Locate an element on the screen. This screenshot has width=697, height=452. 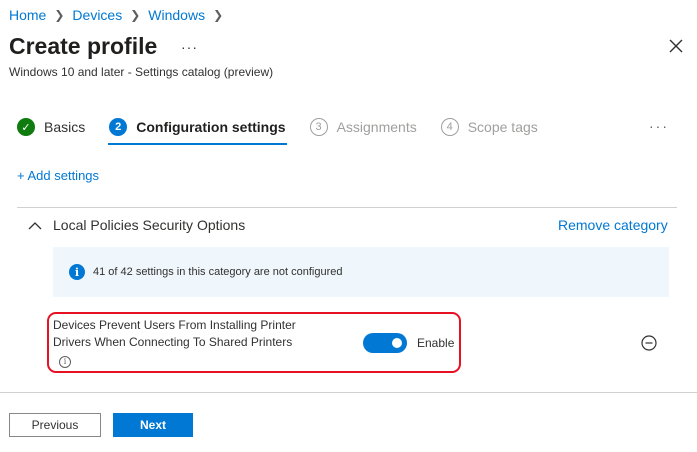
step-assignments: 3 Assignments is located at coordinates (363, 127).